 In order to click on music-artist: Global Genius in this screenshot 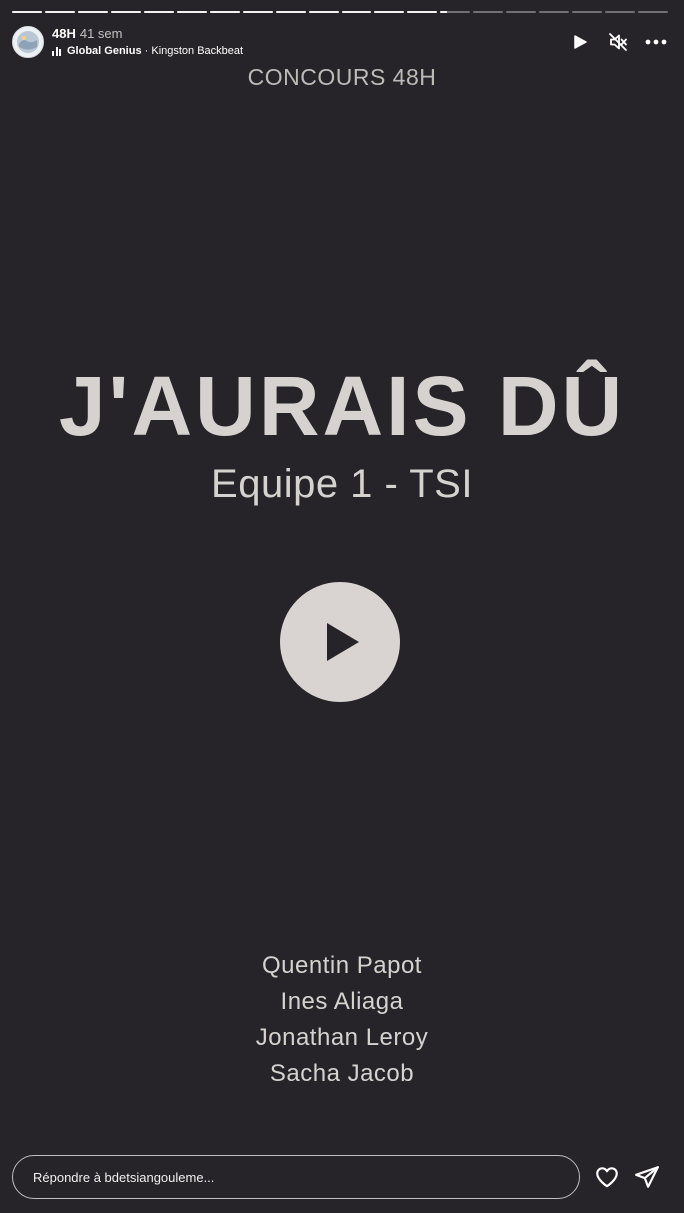, I will do `click(104, 51)`.